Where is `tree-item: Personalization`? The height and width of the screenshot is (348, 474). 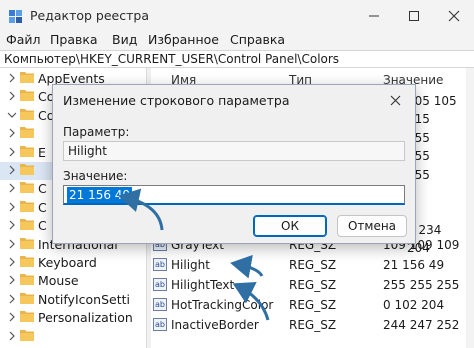 tree-item: Personalization is located at coordinates (73, 318).